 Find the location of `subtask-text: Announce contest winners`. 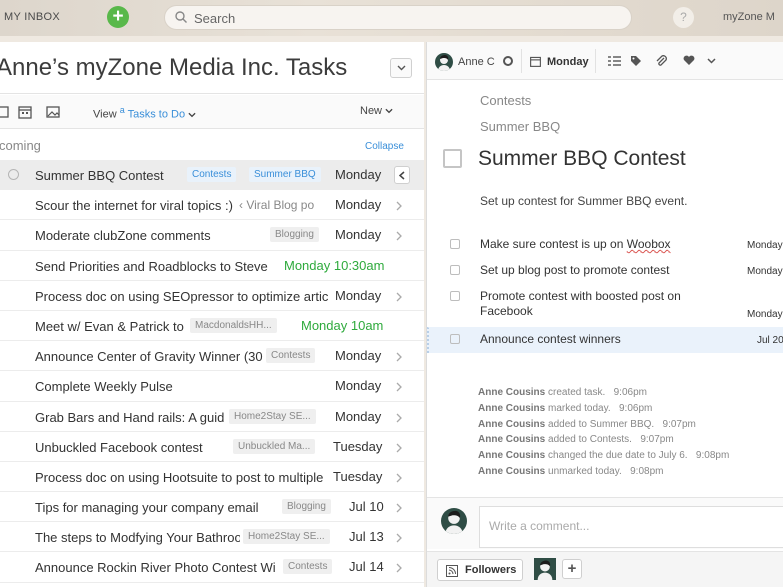

subtask-text: Announce contest winners is located at coordinates (600, 339).